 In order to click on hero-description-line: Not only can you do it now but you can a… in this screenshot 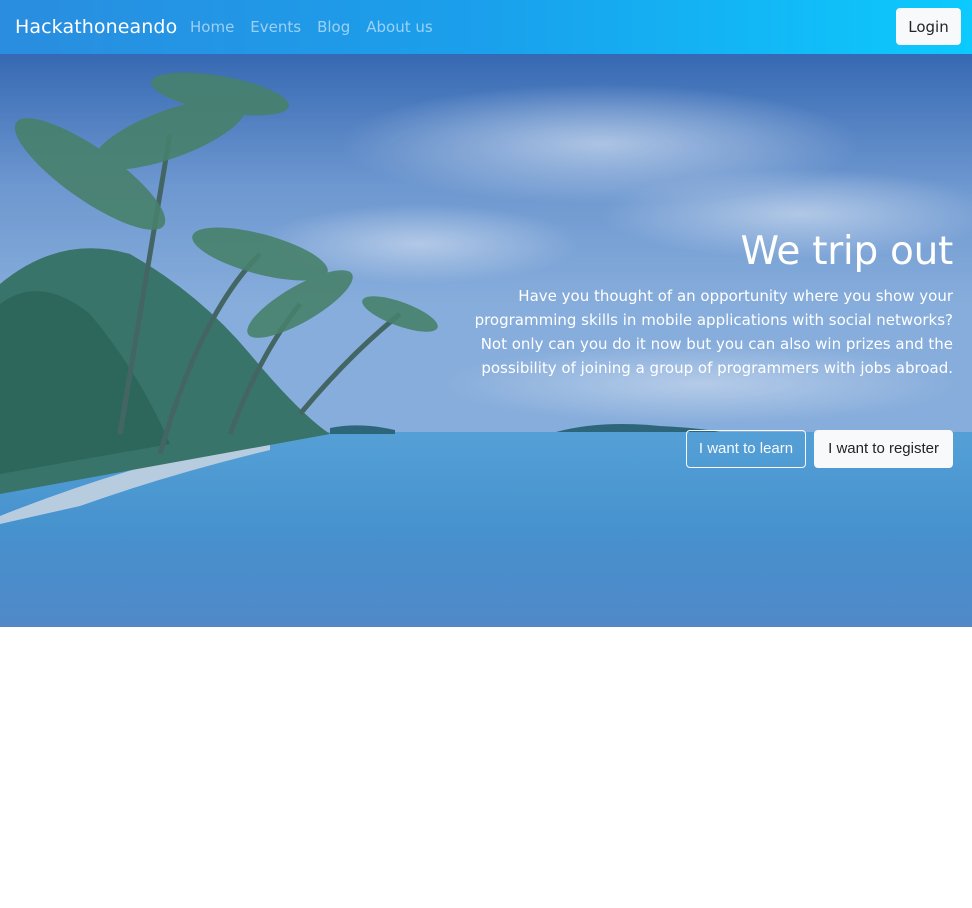, I will do `click(716, 344)`.